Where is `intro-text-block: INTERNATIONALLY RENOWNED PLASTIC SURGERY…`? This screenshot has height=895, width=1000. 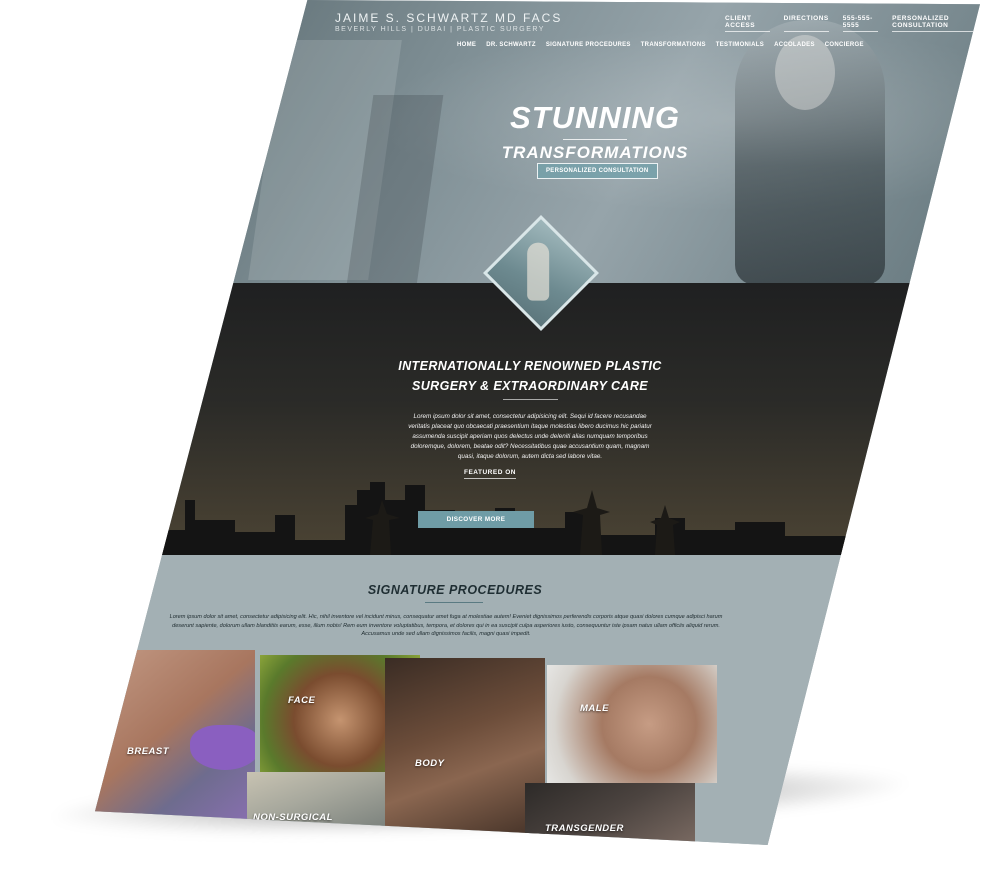
intro-text-block: INTERNATIONALLY RENOWNED PLASTIC SURGERY… is located at coordinates (530, 409).